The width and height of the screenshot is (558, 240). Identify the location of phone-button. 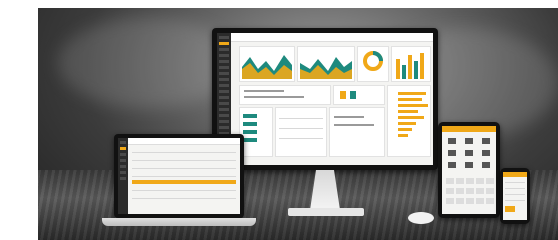
(510, 209).